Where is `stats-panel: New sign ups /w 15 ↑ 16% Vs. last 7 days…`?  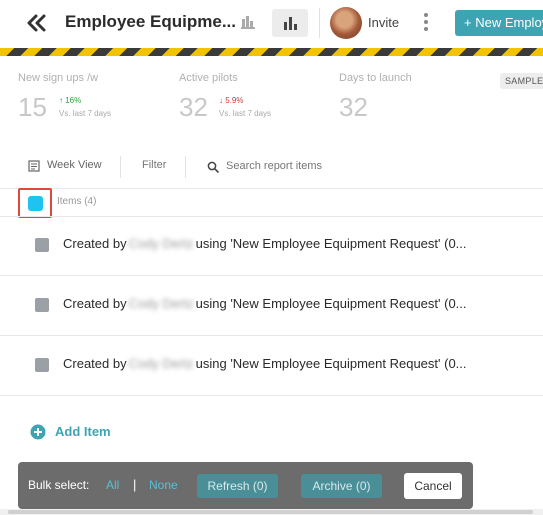
stats-panel: New sign ups /w 15 ↑ 16% Vs. last 7 days… is located at coordinates (271, 95).